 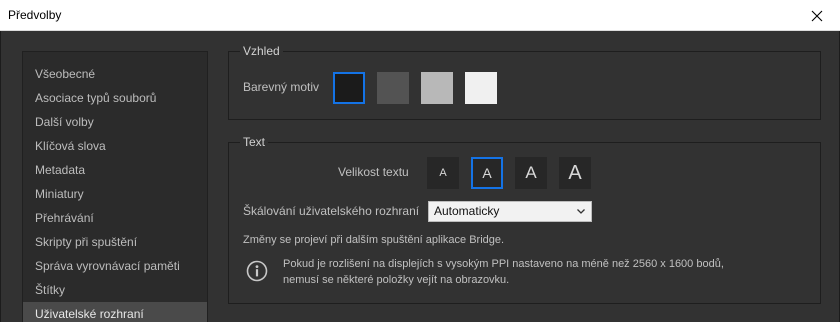 What do you see at coordinates (331, 211) in the screenshot?
I see `ui-scaling-label: Škálování uživatelského rozhraní` at bounding box center [331, 211].